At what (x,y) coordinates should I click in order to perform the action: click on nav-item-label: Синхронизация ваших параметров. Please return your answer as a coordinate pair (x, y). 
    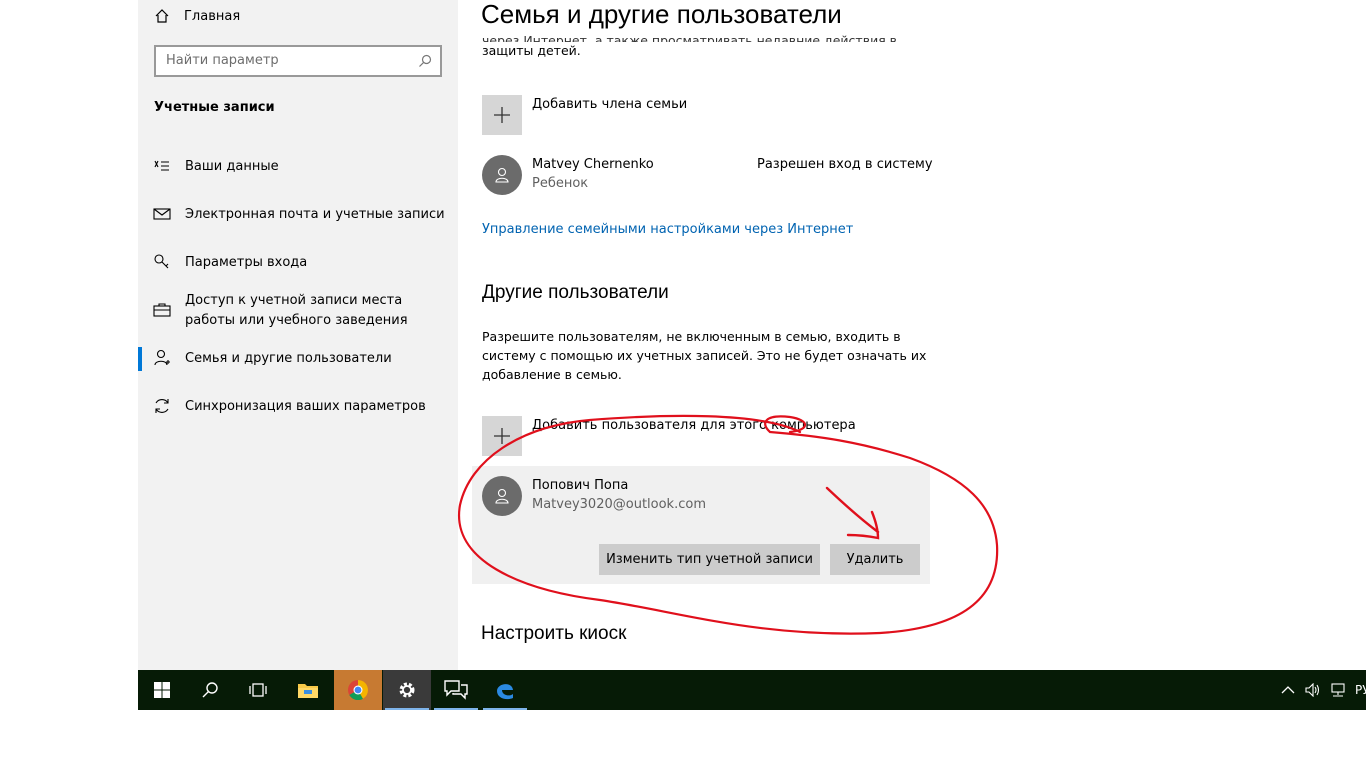
    Looking at the image, I should click on (305, 406).